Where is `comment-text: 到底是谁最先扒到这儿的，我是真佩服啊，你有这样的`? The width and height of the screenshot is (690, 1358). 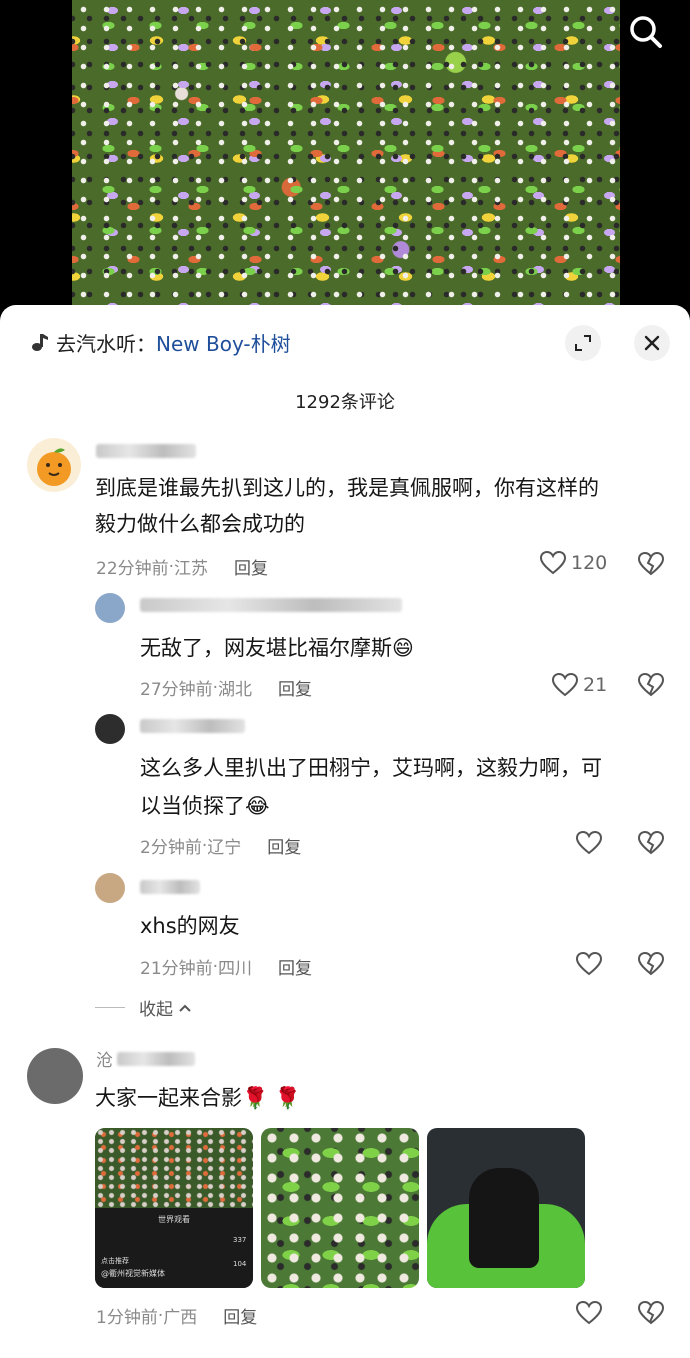 comment-text: 到底是谁最先扒到这儿的，我是真佩服啊，你有这样的 is located at coordinates (347, 488).